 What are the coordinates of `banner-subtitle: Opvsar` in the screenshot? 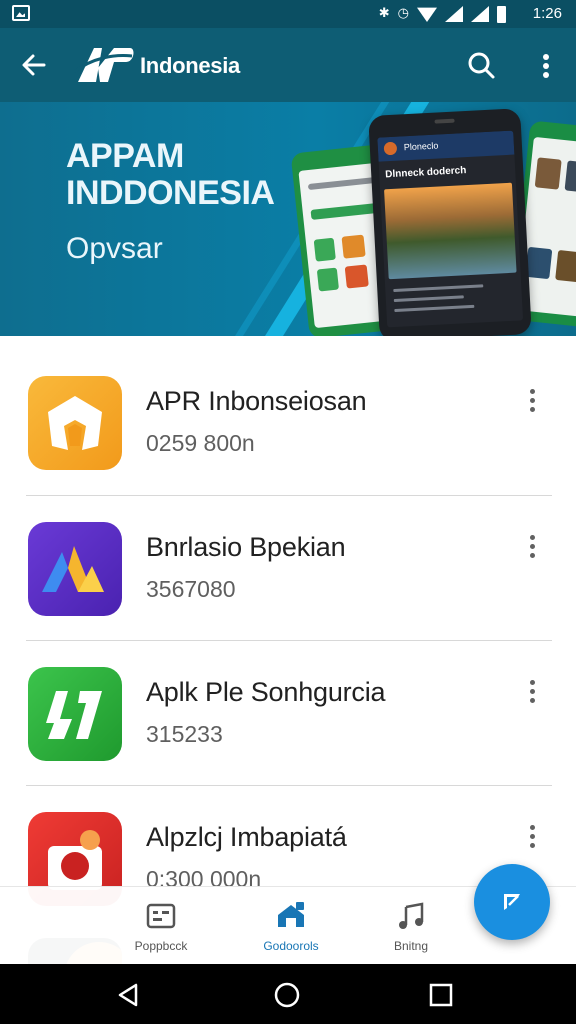 It's located at (114, 248).